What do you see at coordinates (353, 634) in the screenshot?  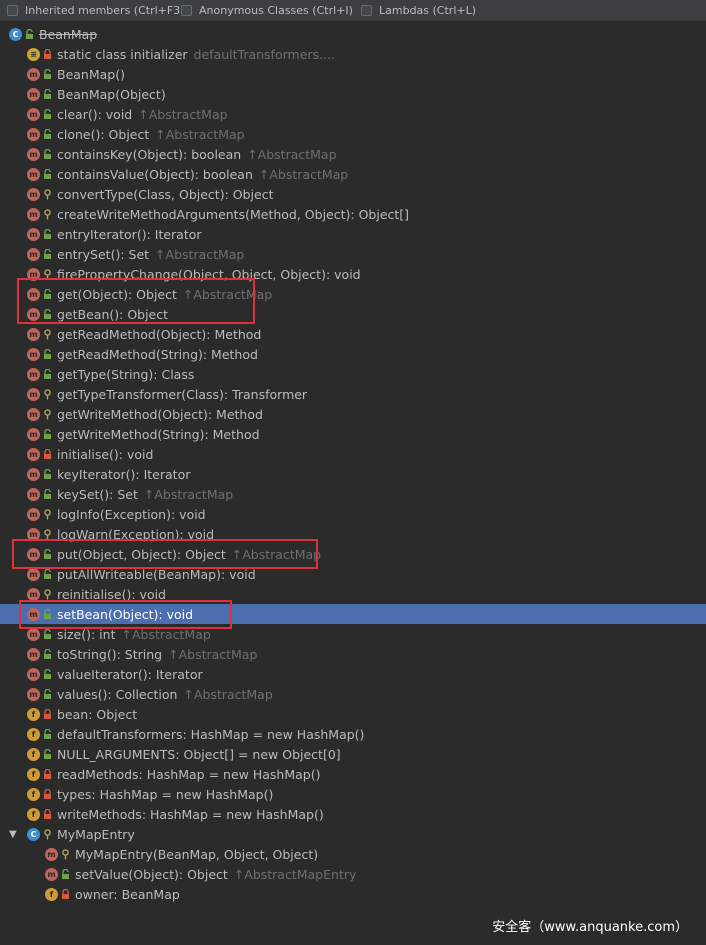 I see `tree-item-size: m size(): int ↑AbstractMap` at bounding box center [353, 634].